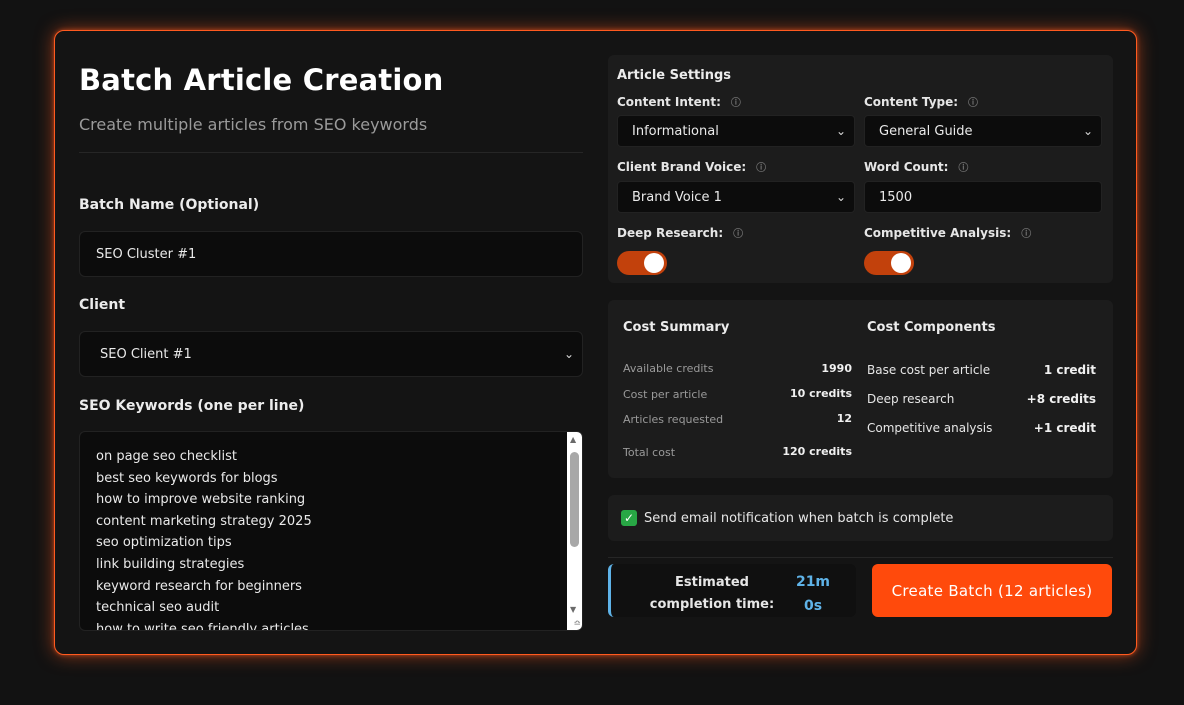 The height and width of the screenshot is (705, 1184). Describe the element at coordinates (938, 232) in the screenshot. I see `competitive-analysis-label-text: Competitive Analysis:` at that location.